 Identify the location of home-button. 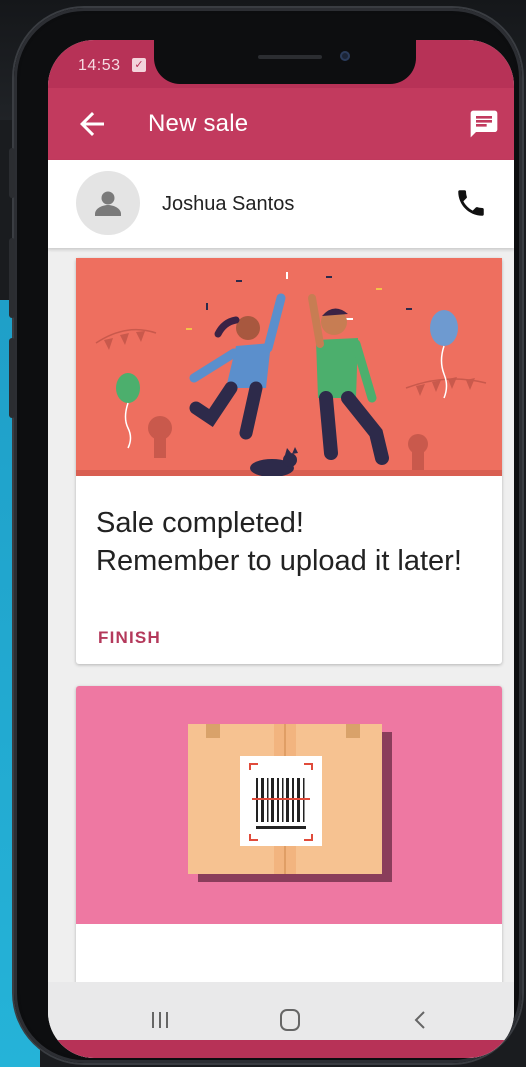
(290, 1020).